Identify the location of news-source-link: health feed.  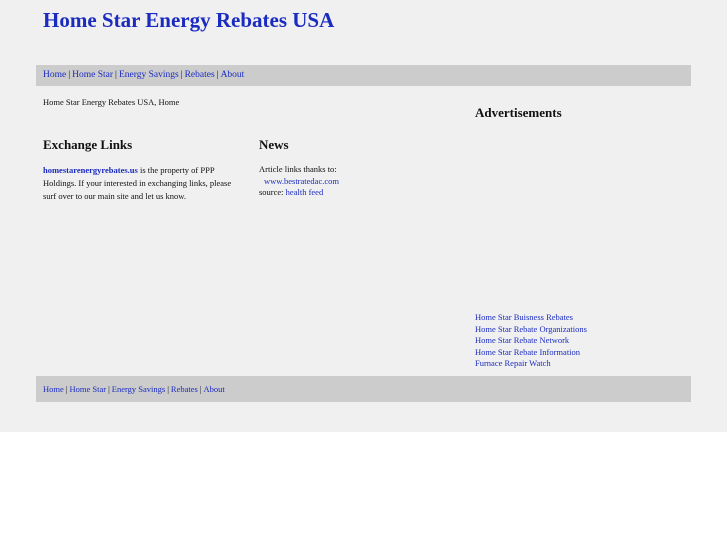
(305, 192).